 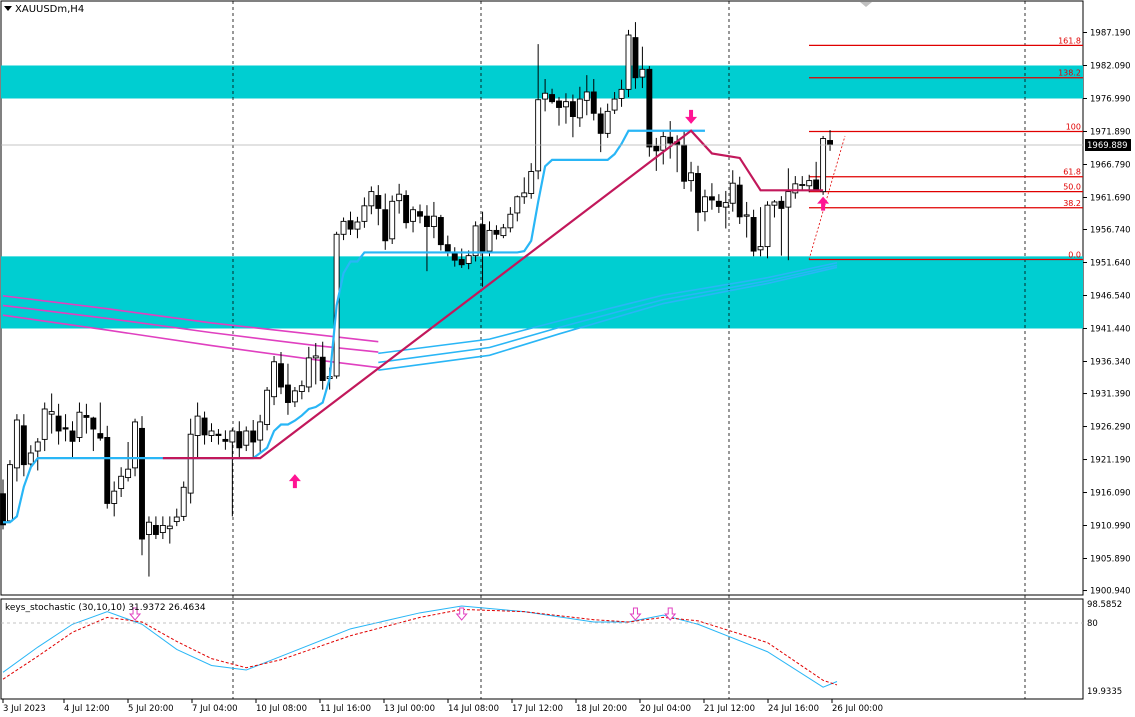 What do you see at coordinates (1110, 198) in the screenshot?
I see `y-tick-label: 1961.690` at bounding box center [1110, 198].